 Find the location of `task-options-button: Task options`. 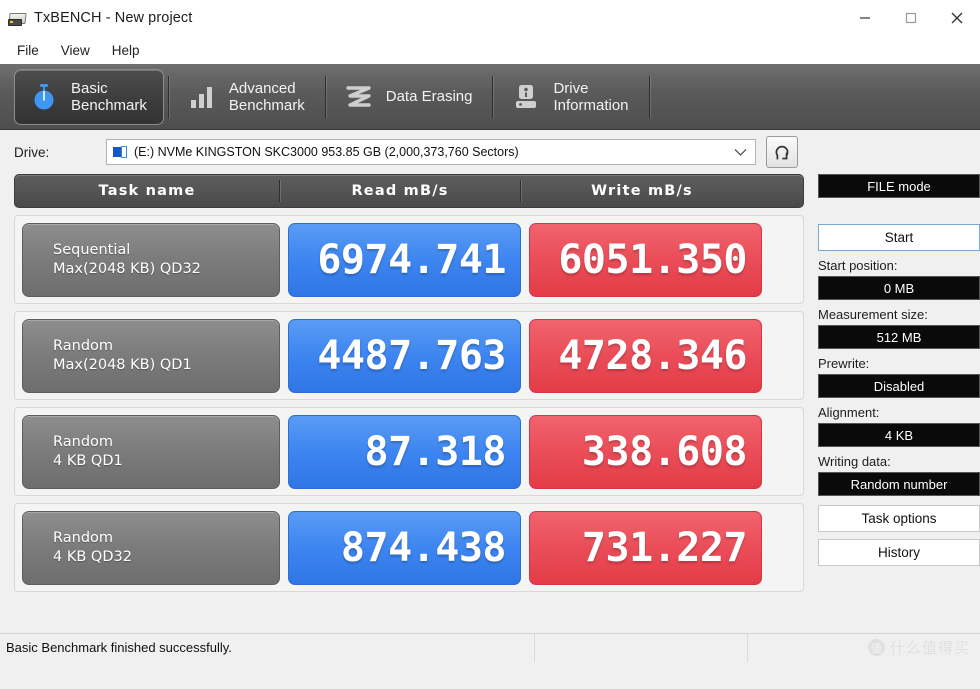

task-options-button: Task options is located at coordinates (899, 518).